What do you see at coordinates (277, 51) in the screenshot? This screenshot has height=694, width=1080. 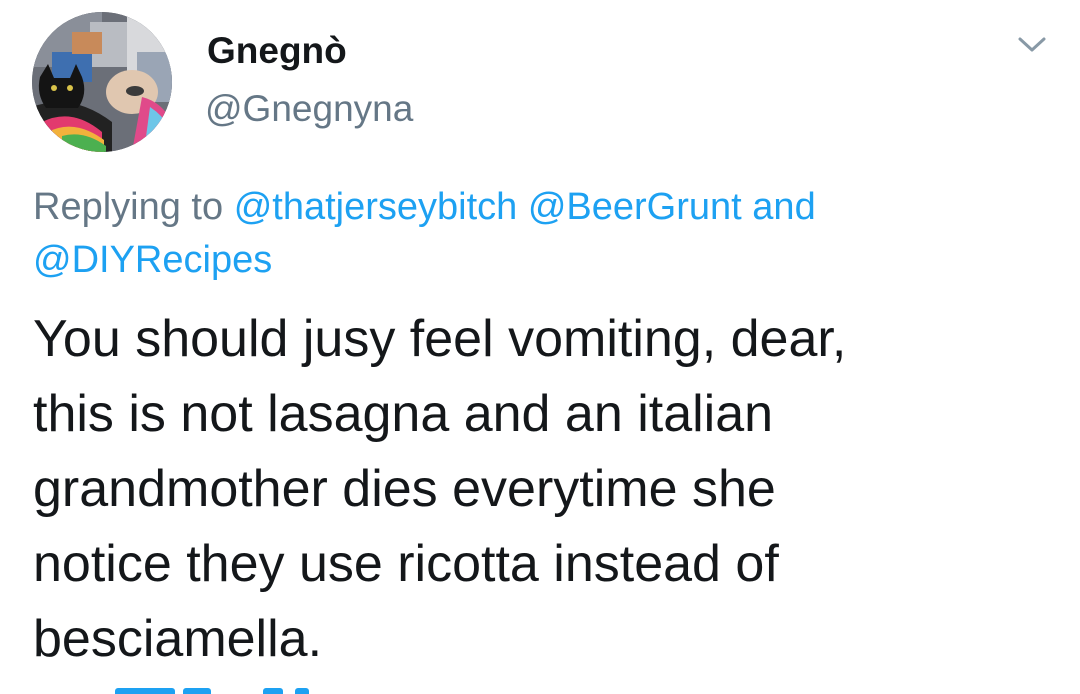 I see `display-name: Gnegnò` at bounding box center [277, 51].